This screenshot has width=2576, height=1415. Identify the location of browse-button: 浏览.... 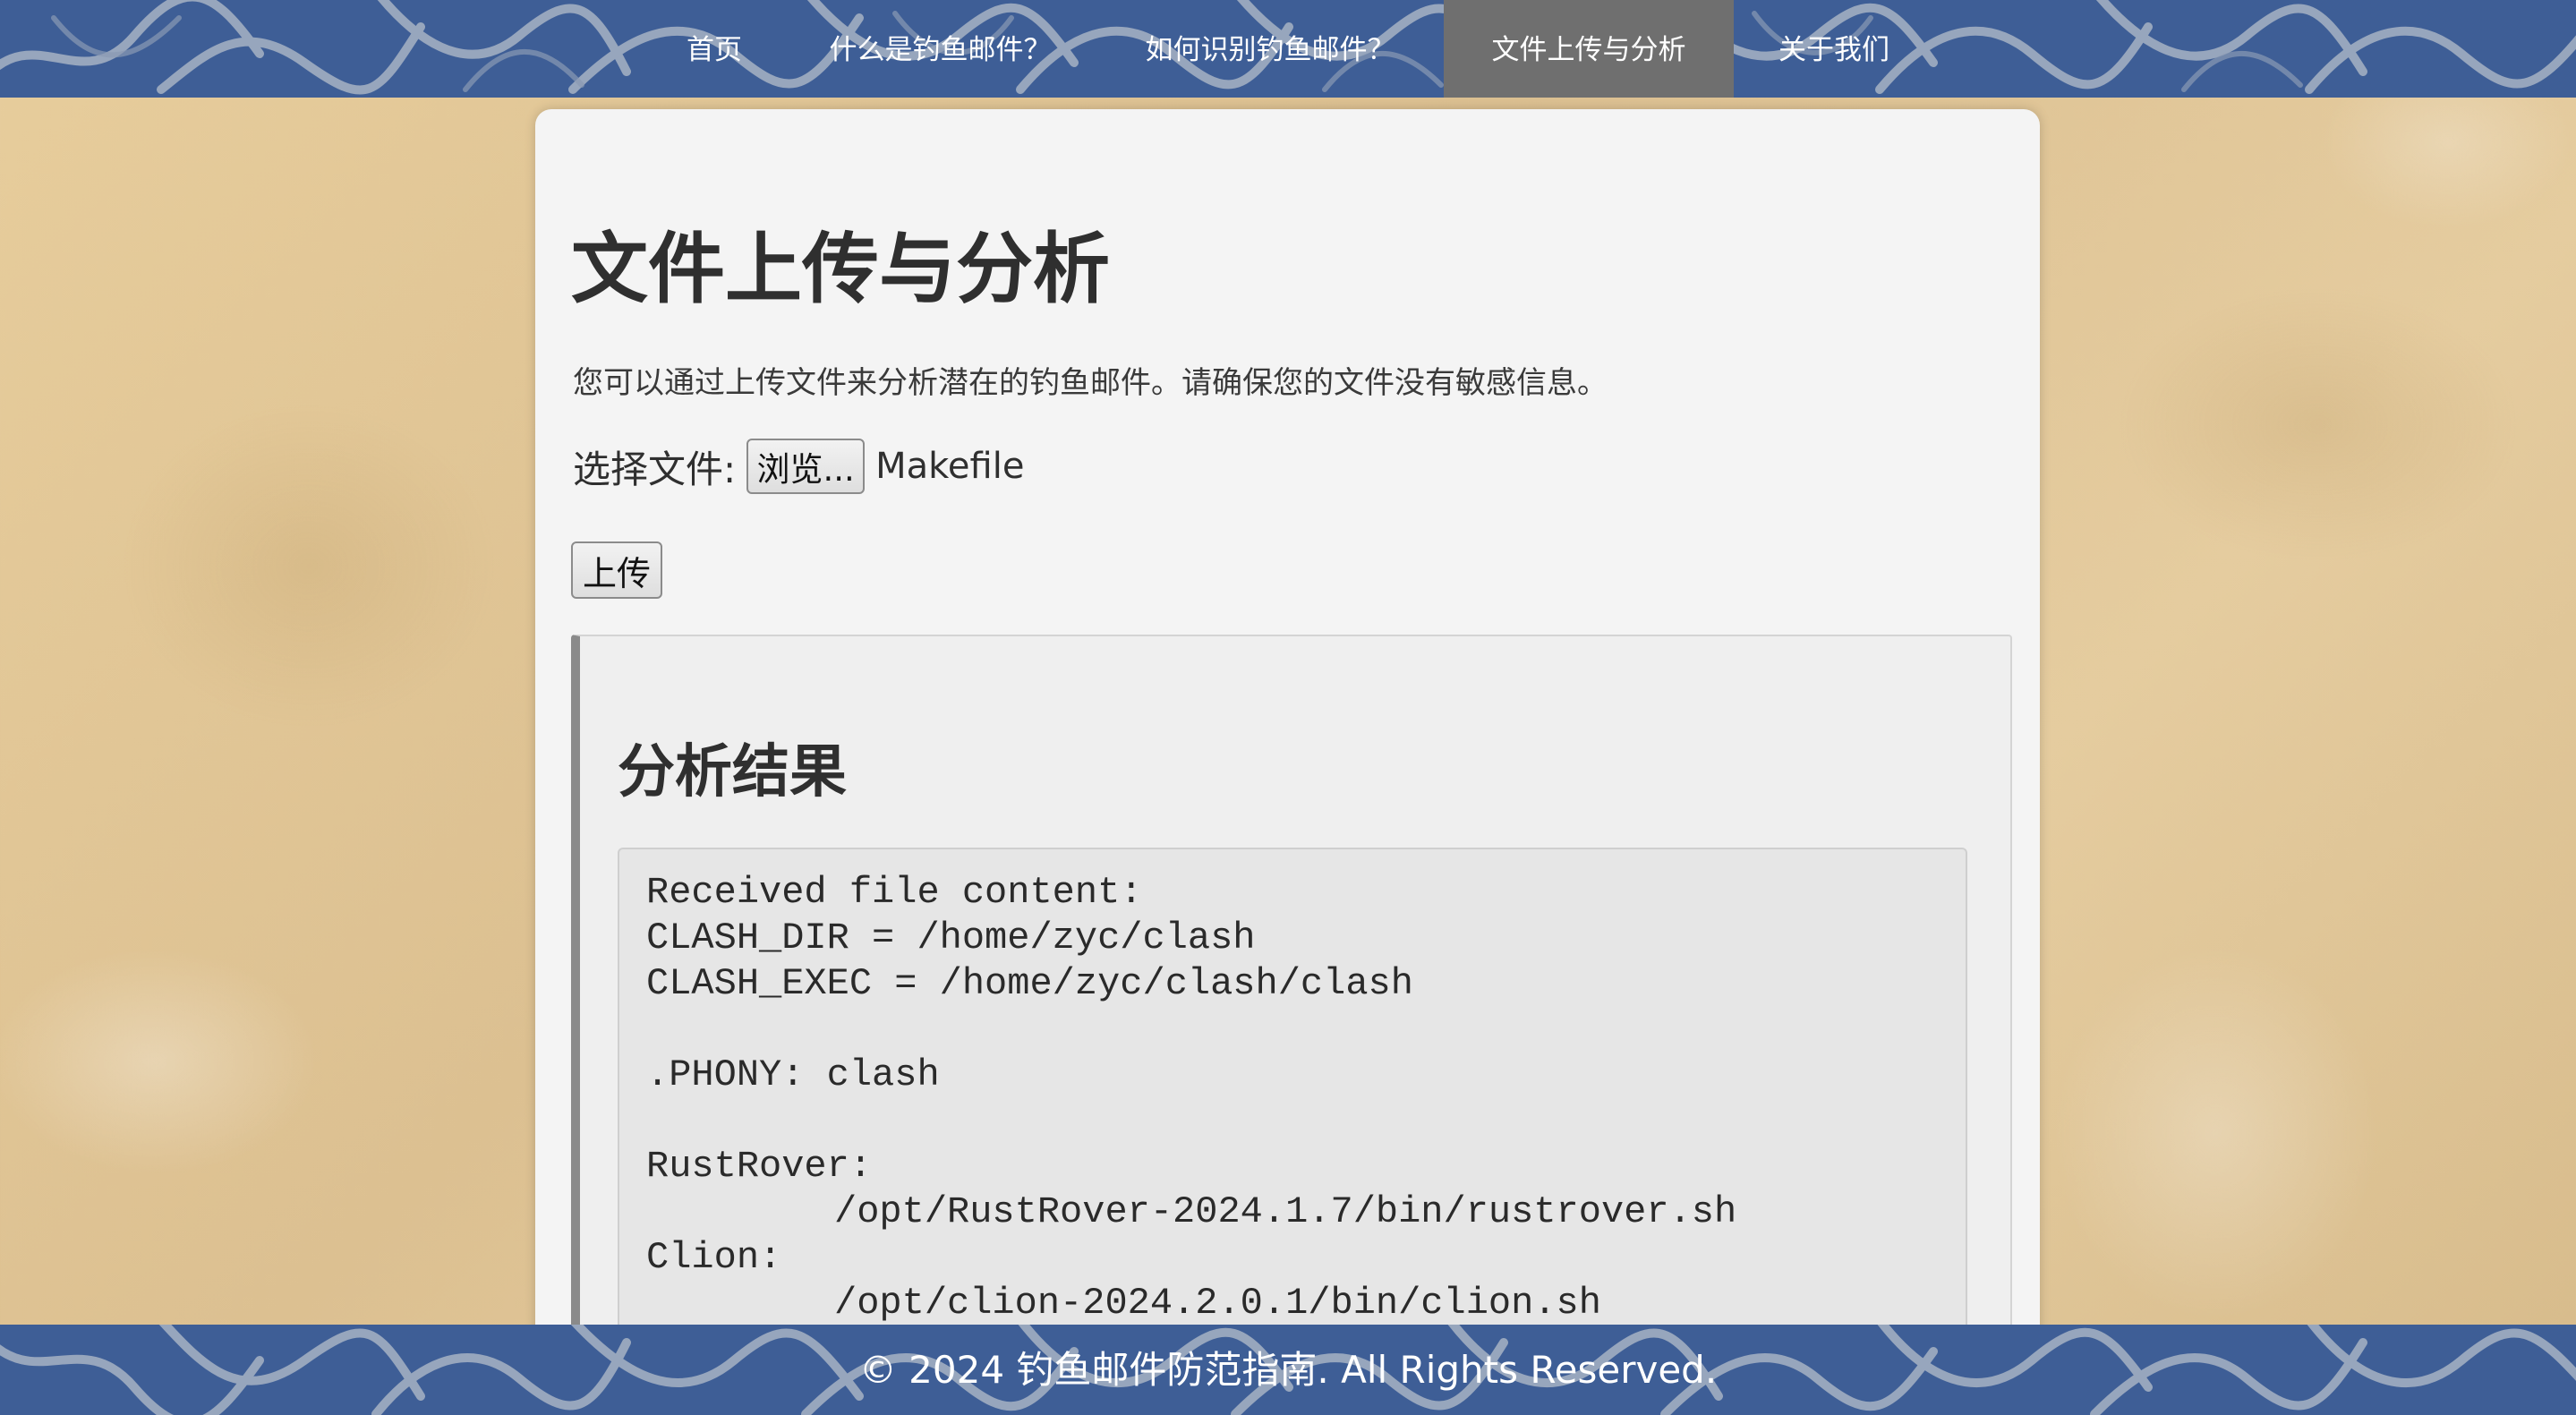
(806, 466).